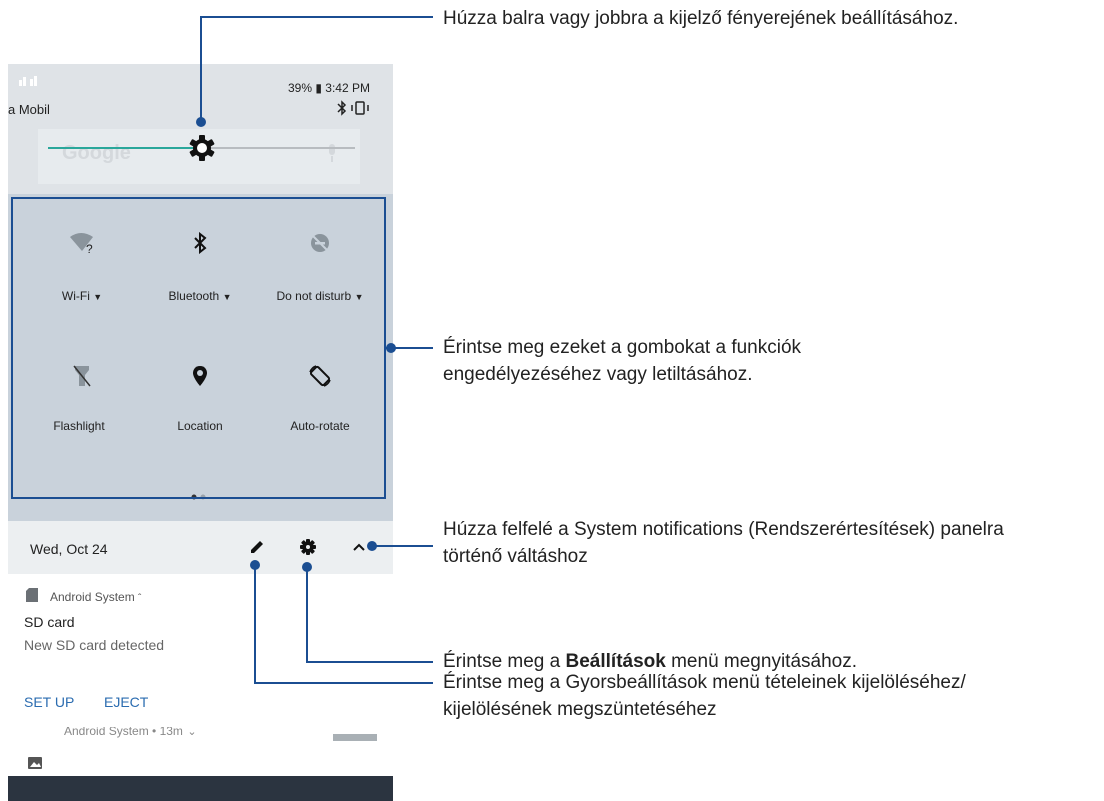 The image size is (1104, 801). I want to click on date-label: Wed, Oct 24, so click(69, 549).